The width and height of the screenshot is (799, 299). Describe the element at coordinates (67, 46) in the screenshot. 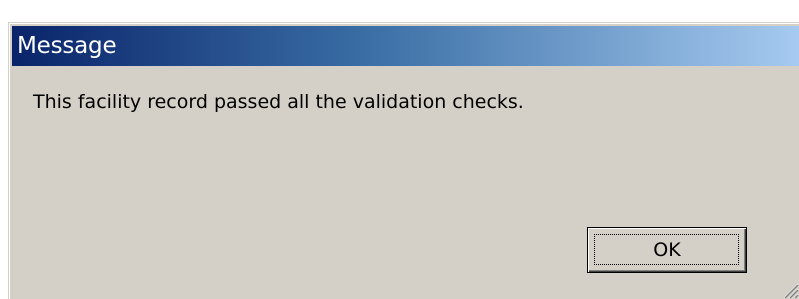

I see `dialog-title: Message` at that location.